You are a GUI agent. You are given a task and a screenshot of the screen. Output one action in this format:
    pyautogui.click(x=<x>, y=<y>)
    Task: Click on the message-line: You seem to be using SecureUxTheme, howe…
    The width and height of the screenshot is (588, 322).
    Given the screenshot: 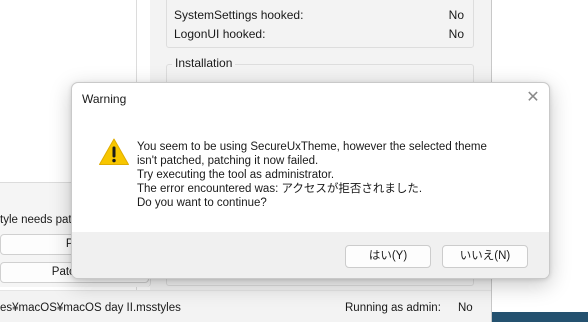 What is the action you would take?
    pyautogui.click(x=312, y=147)
    